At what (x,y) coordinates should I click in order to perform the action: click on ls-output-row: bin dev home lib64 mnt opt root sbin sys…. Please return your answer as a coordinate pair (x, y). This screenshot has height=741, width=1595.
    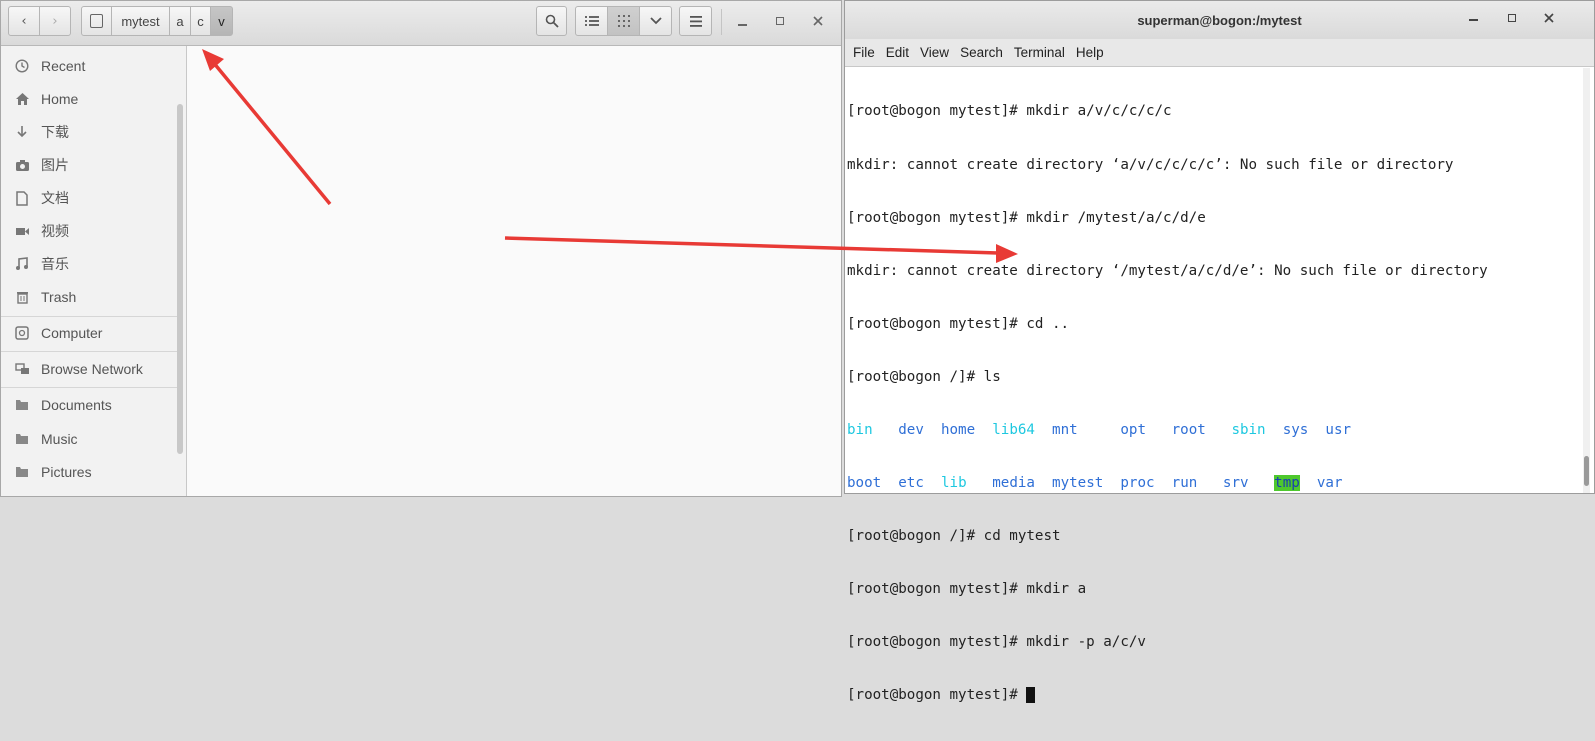
    Looking at the image, I should click on (1207, 431).